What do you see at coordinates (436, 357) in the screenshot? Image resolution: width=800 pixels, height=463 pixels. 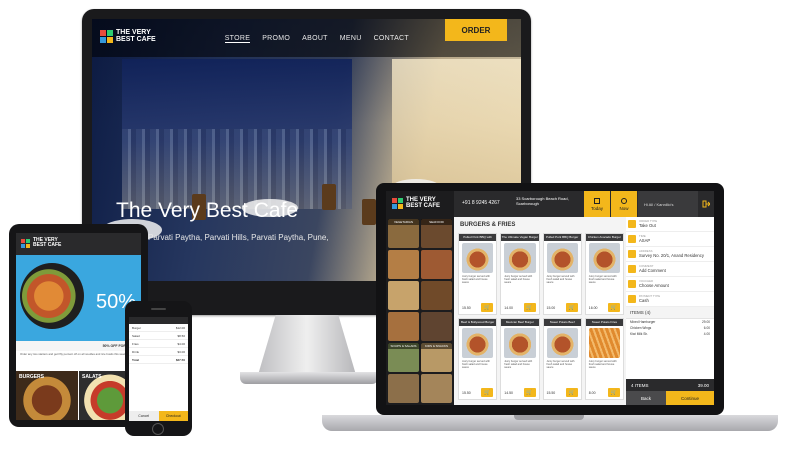 I see `category-tile: KIDS & SNACKS` at bounding box center [436, 357].